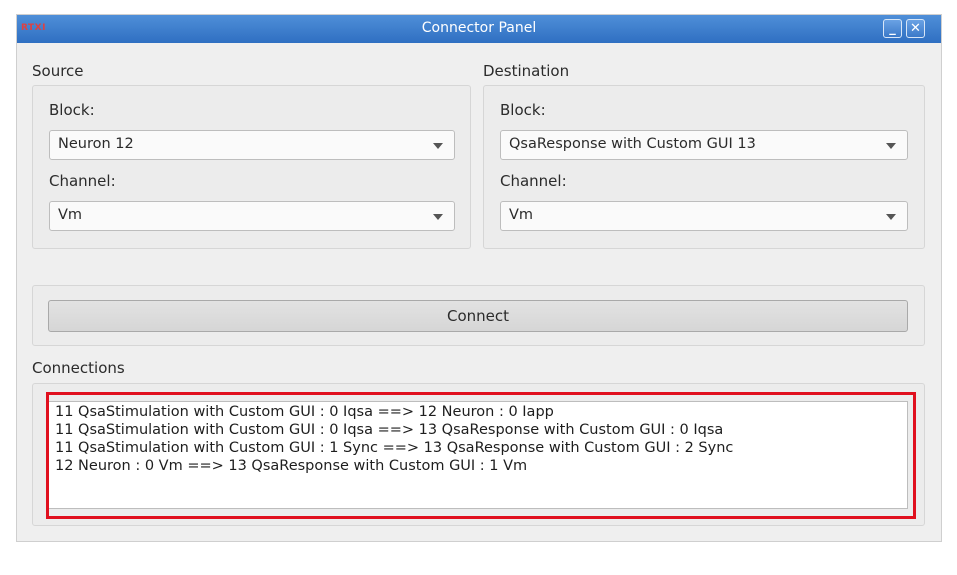  What do you see at coordinates (533, 181) in the screenshot?
I see `destination-channel-label: Channel:` at bounding box center [533, 181].